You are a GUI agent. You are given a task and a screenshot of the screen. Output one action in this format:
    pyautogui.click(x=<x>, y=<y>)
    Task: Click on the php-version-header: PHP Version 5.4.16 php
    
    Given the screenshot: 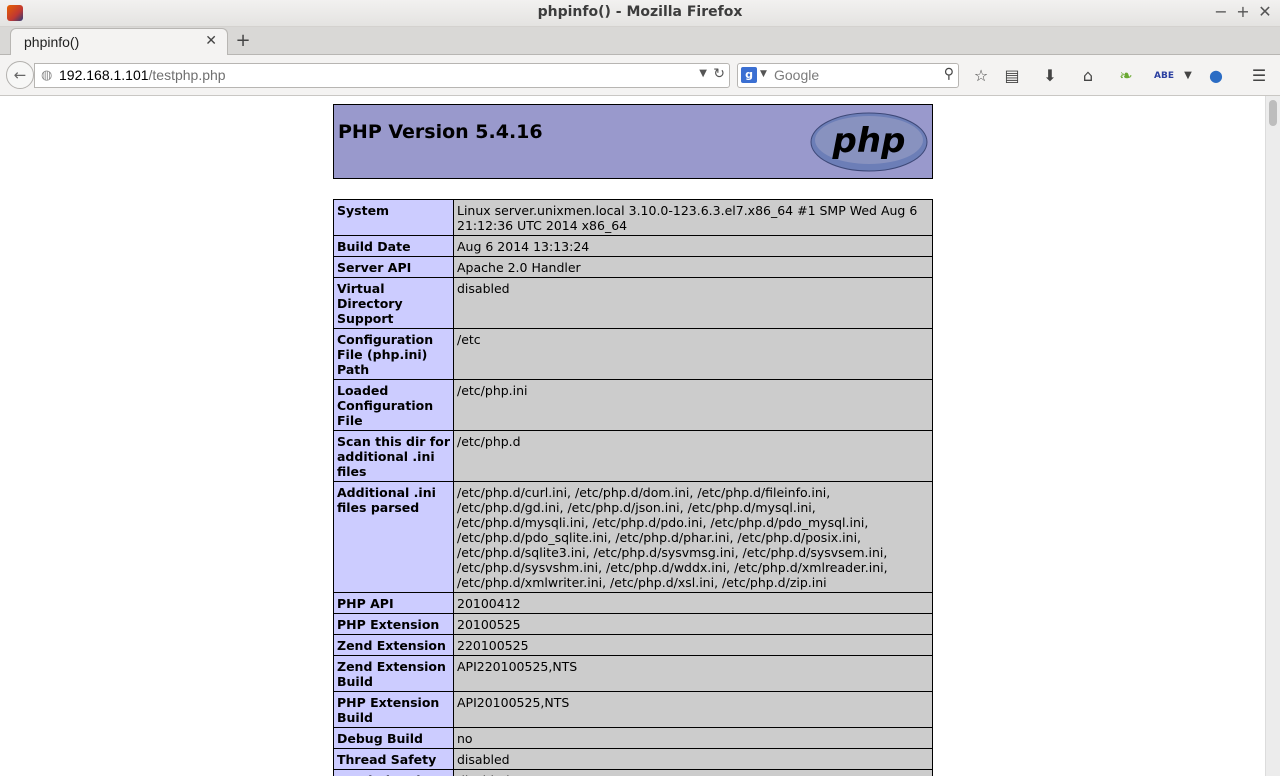 What is the action you would take?
    pyautogui.click(x=633, y=141)
    